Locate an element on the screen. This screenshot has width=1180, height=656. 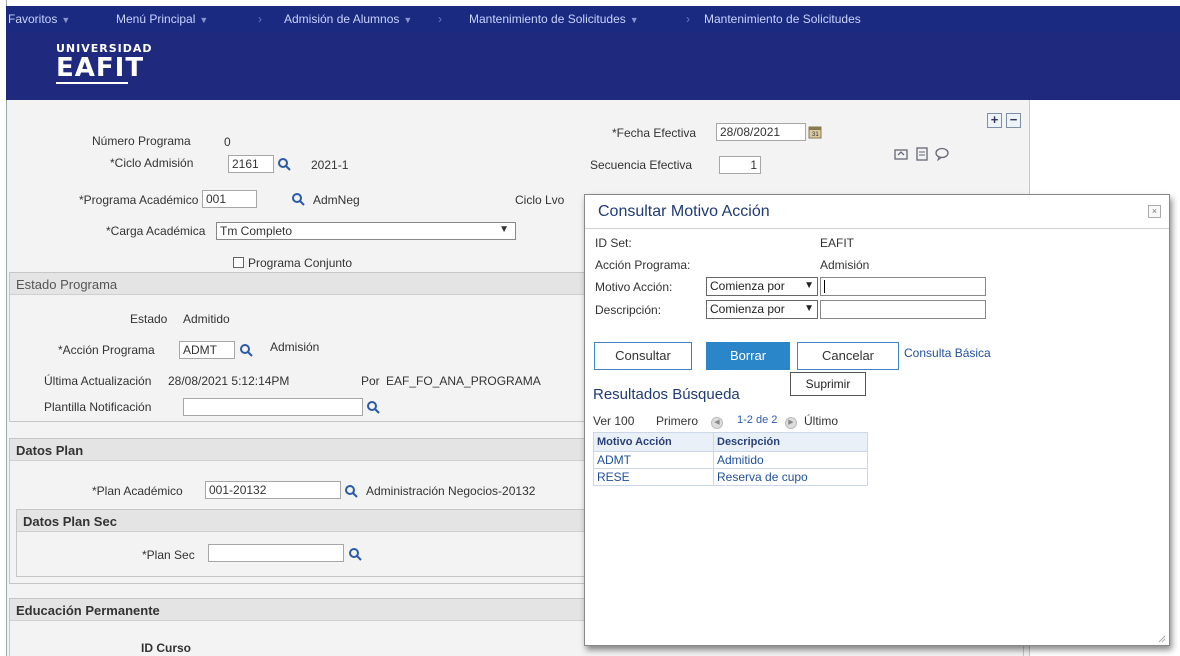
plan-academico-label: *Plan Académico is located at coordinates (137, 491).